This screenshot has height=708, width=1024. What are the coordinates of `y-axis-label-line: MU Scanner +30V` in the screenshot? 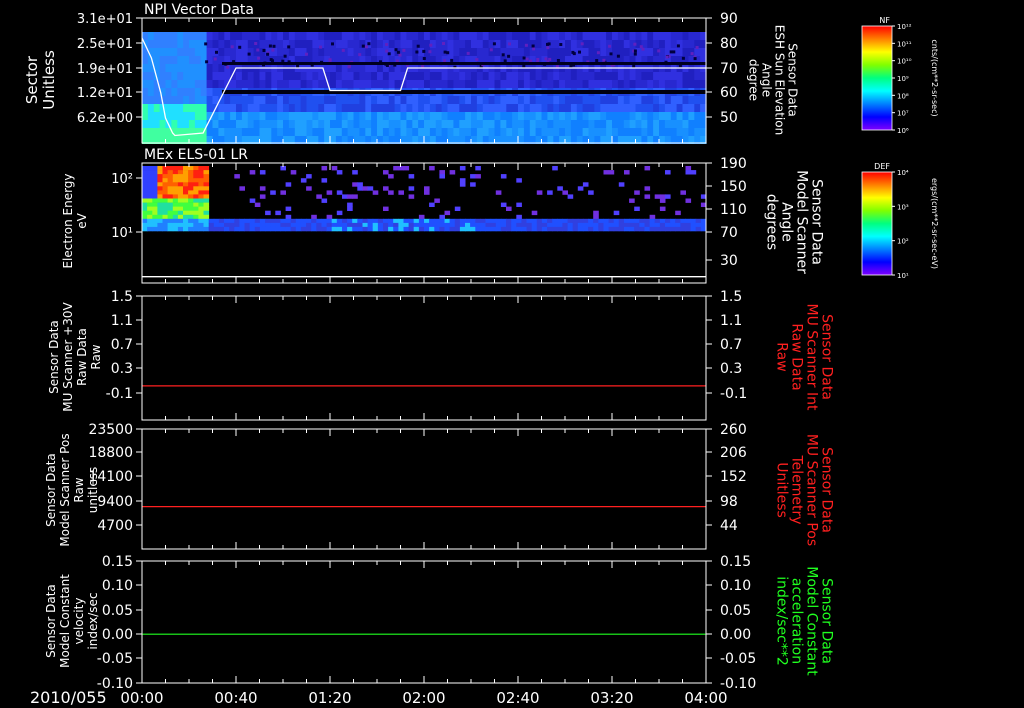 It's located at (68, 357).